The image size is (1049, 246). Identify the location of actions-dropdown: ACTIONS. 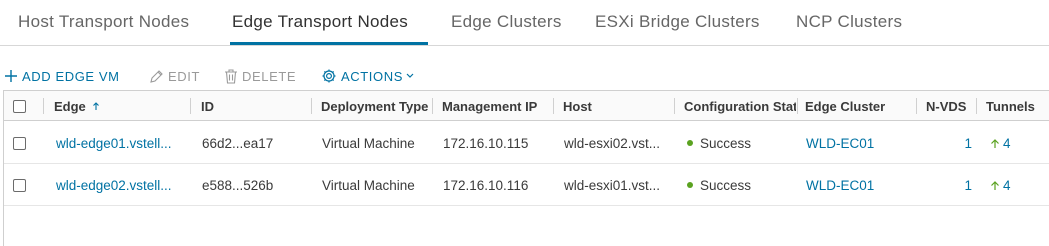
(369, 76).